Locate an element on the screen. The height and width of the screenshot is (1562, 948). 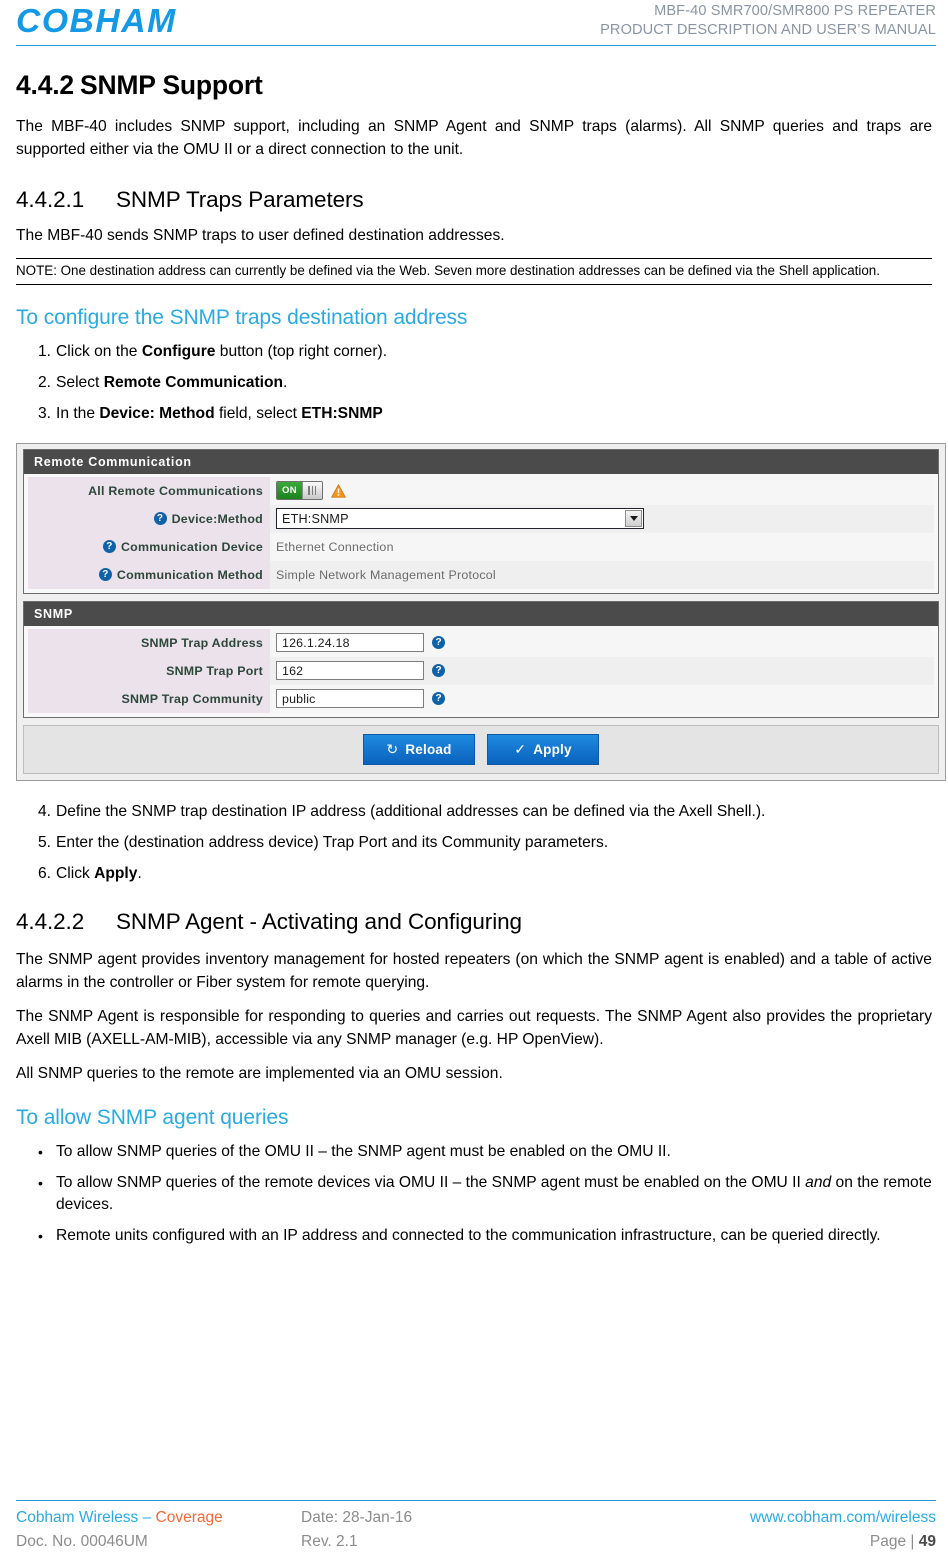
footer-dash: – is located at coordinates (147, 1517).